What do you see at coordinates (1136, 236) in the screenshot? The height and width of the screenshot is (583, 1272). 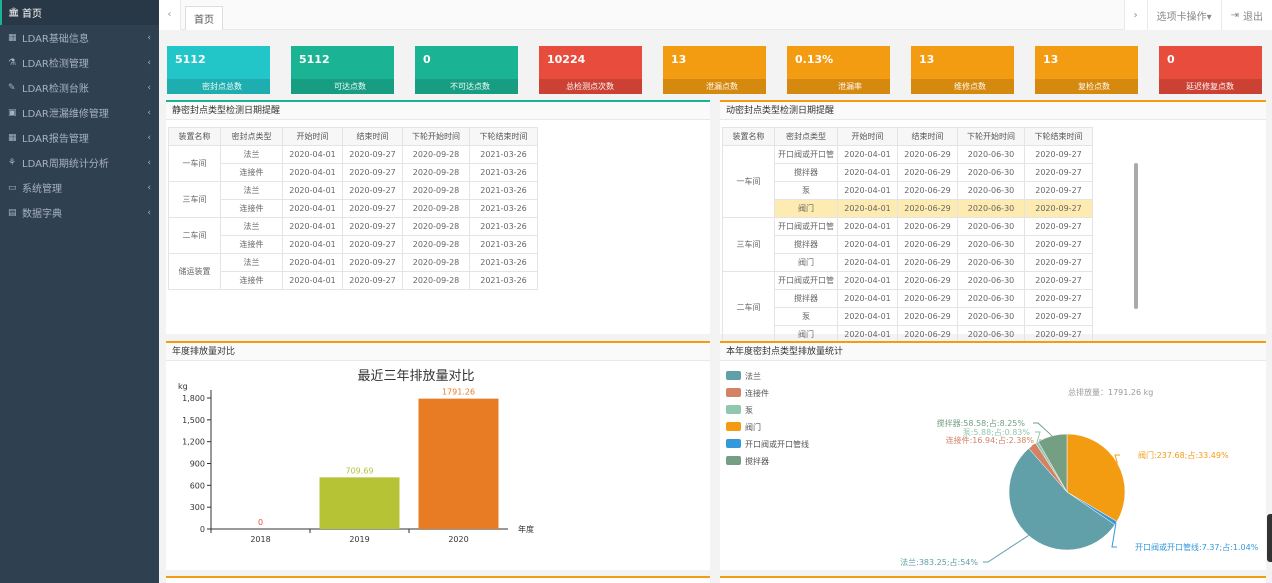 I see `table-scrollbar` at bounding box center [1136, 236].